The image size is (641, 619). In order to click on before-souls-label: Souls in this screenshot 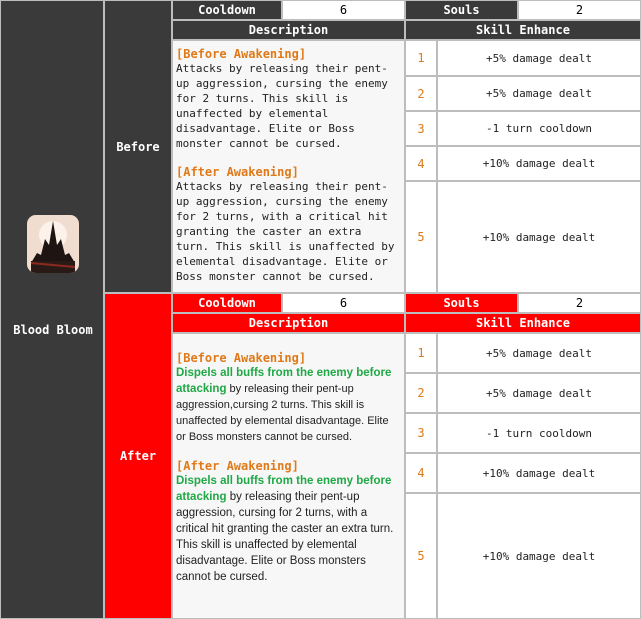, I will do `click(461, 10)`.